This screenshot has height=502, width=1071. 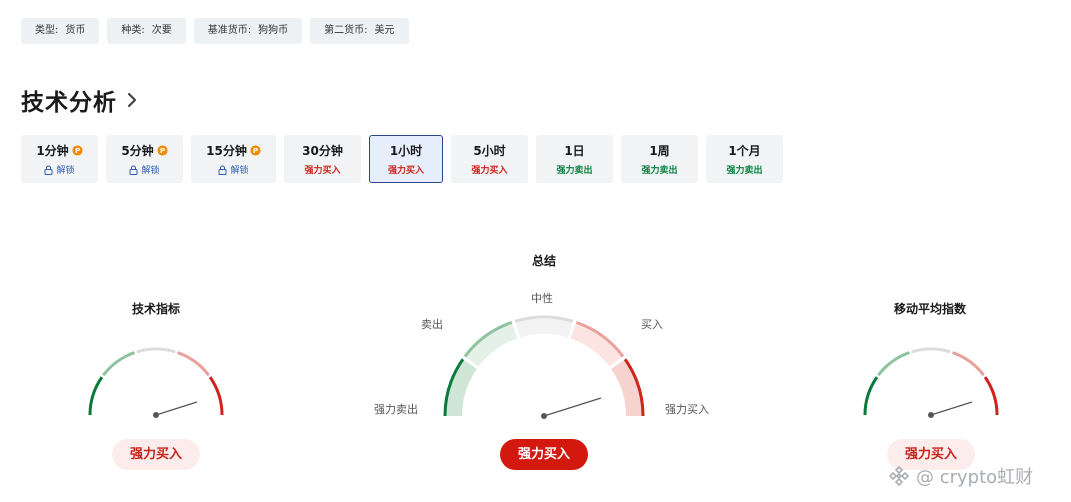 I want to click on indicators-result-badge: 强力买入, so click(x=156, y=454).